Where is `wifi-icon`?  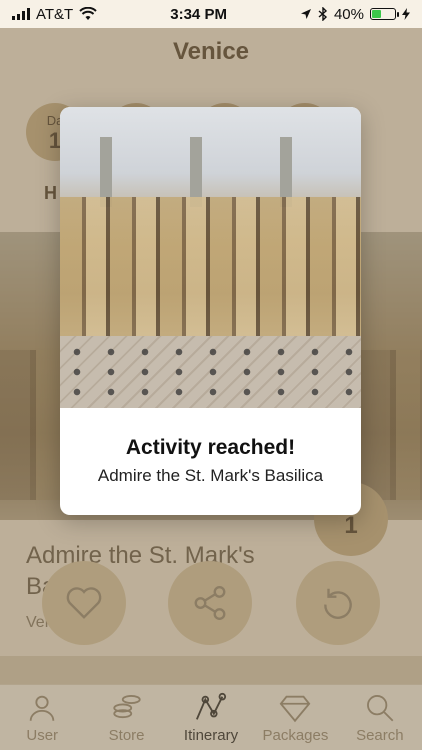 wifi-icon is located at coordinates (88, 13).